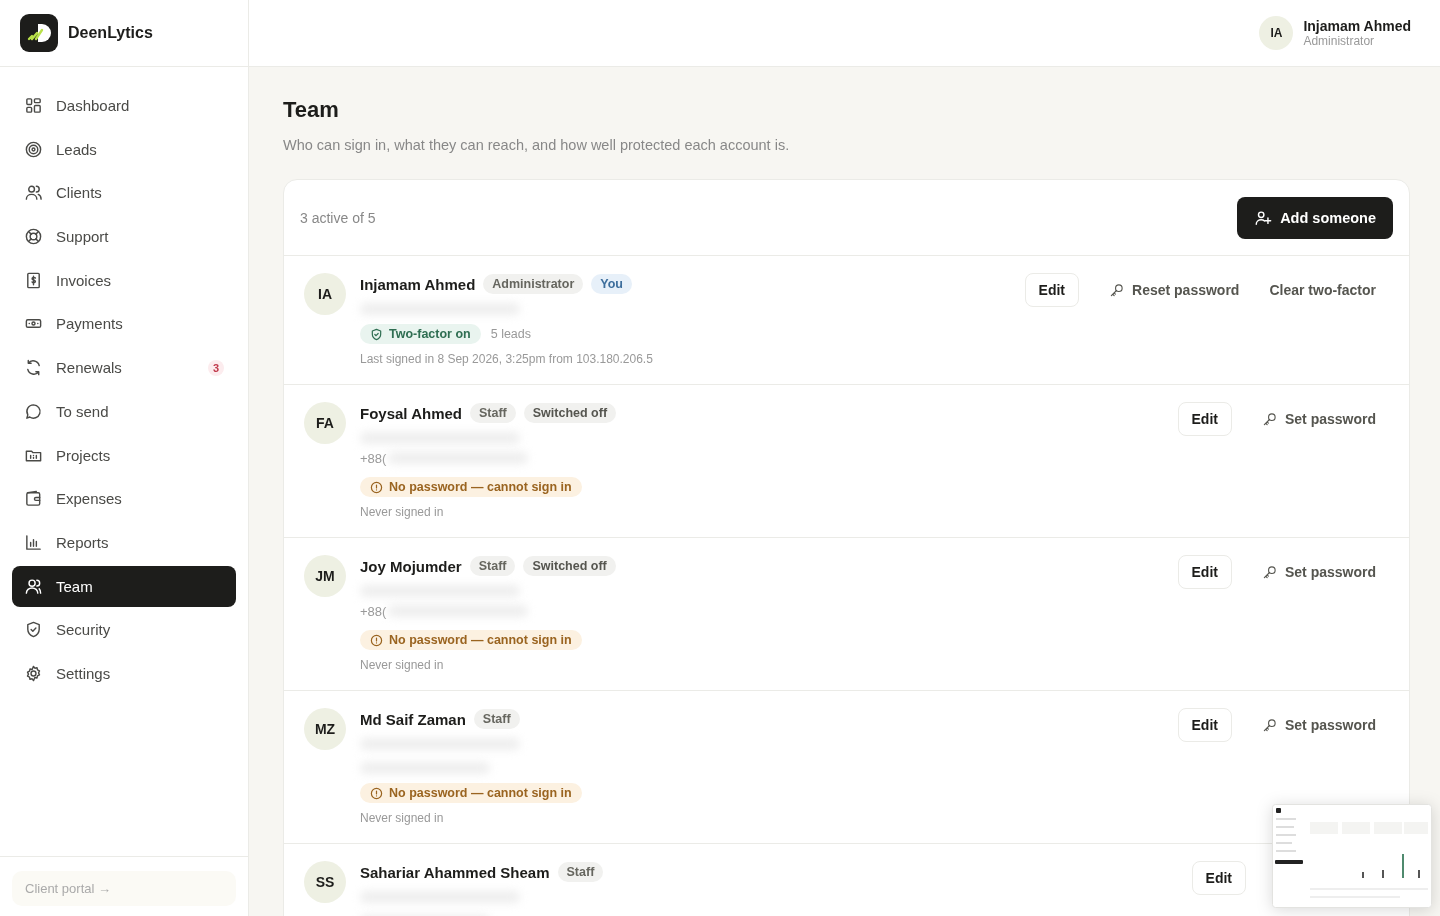  I want to click on gear-icon, so click(33, 673).